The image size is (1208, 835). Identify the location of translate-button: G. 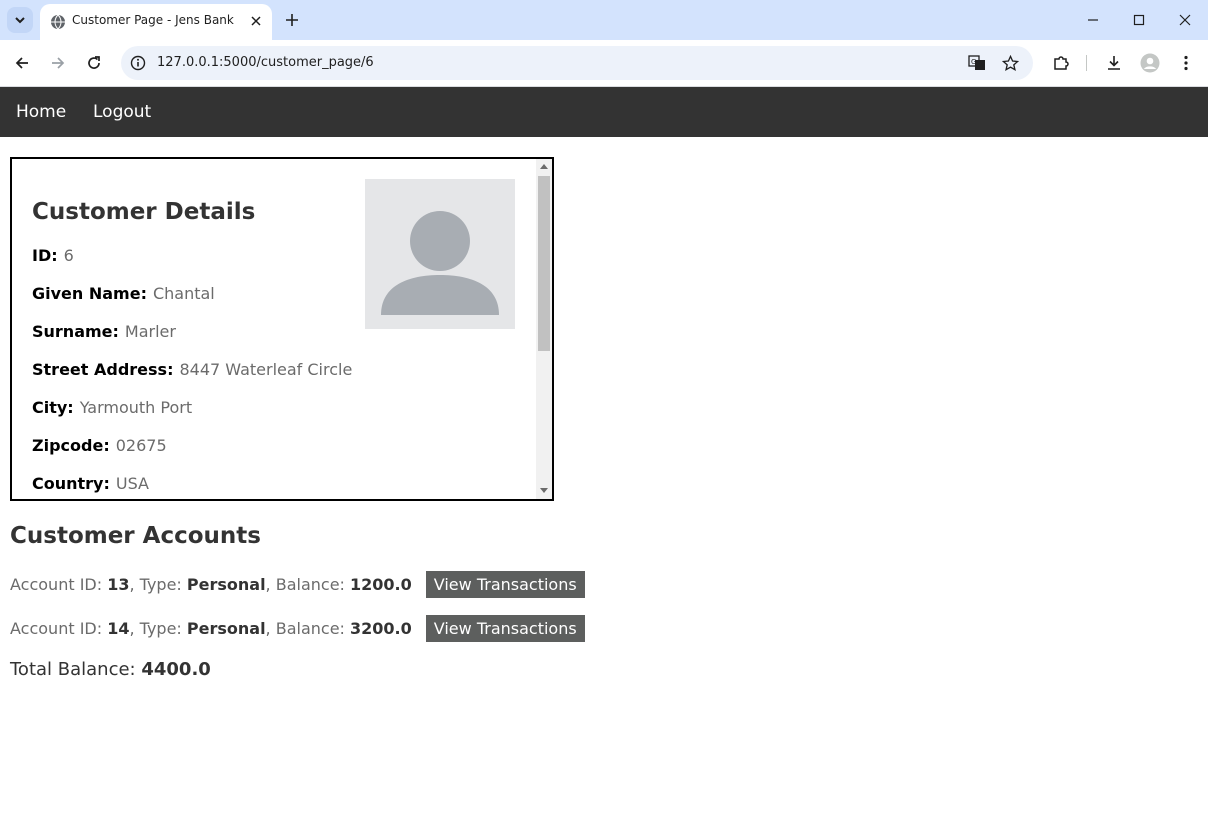
(977, 63).